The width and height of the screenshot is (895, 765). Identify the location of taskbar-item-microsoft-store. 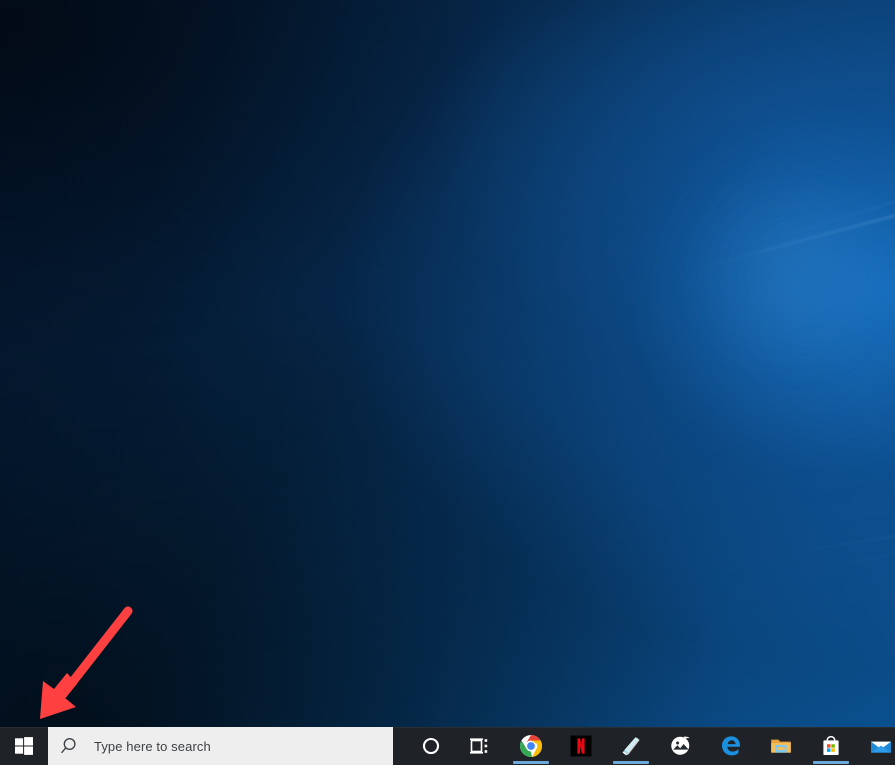
(831, 746).